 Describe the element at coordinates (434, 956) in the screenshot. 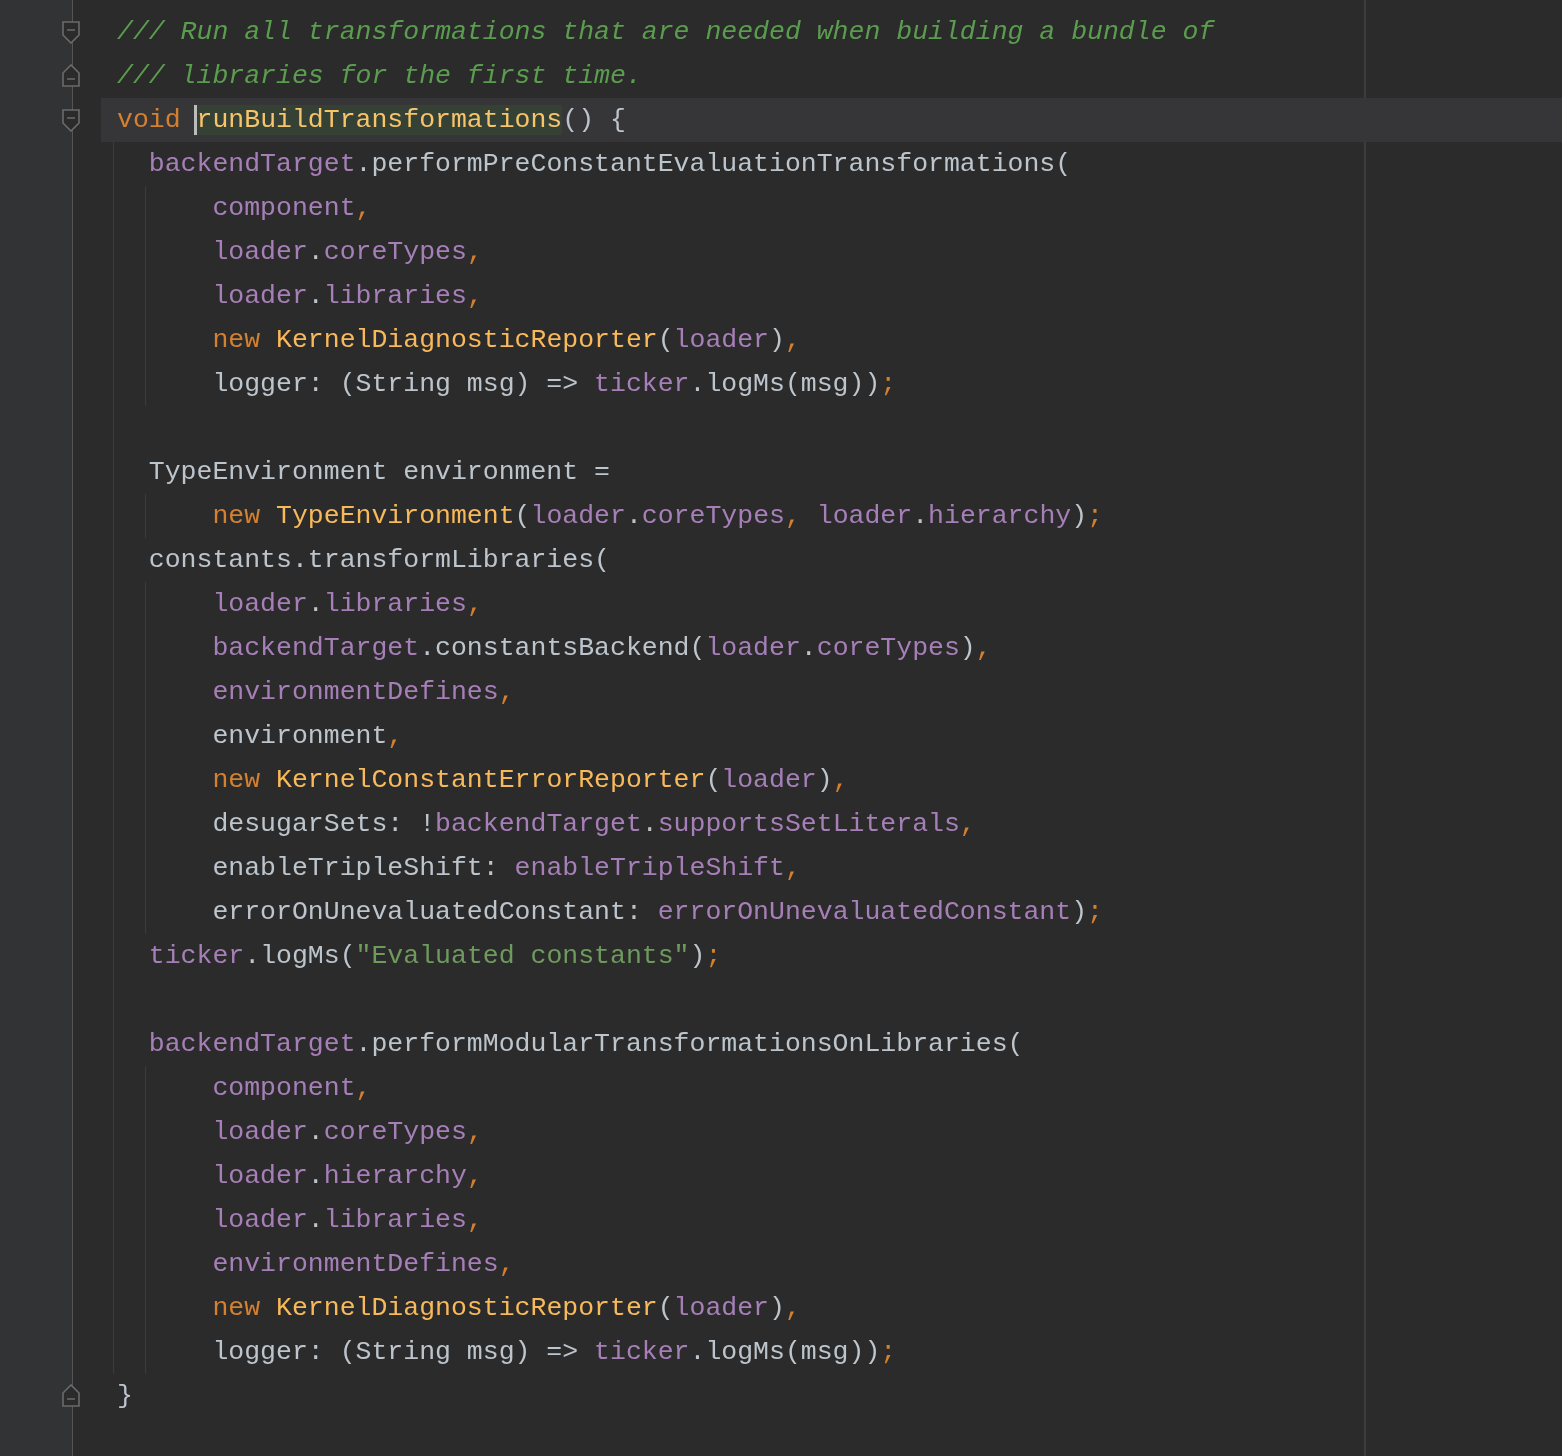

I see `code-line: ticker.logMs("Evaluated constants");` at that location.